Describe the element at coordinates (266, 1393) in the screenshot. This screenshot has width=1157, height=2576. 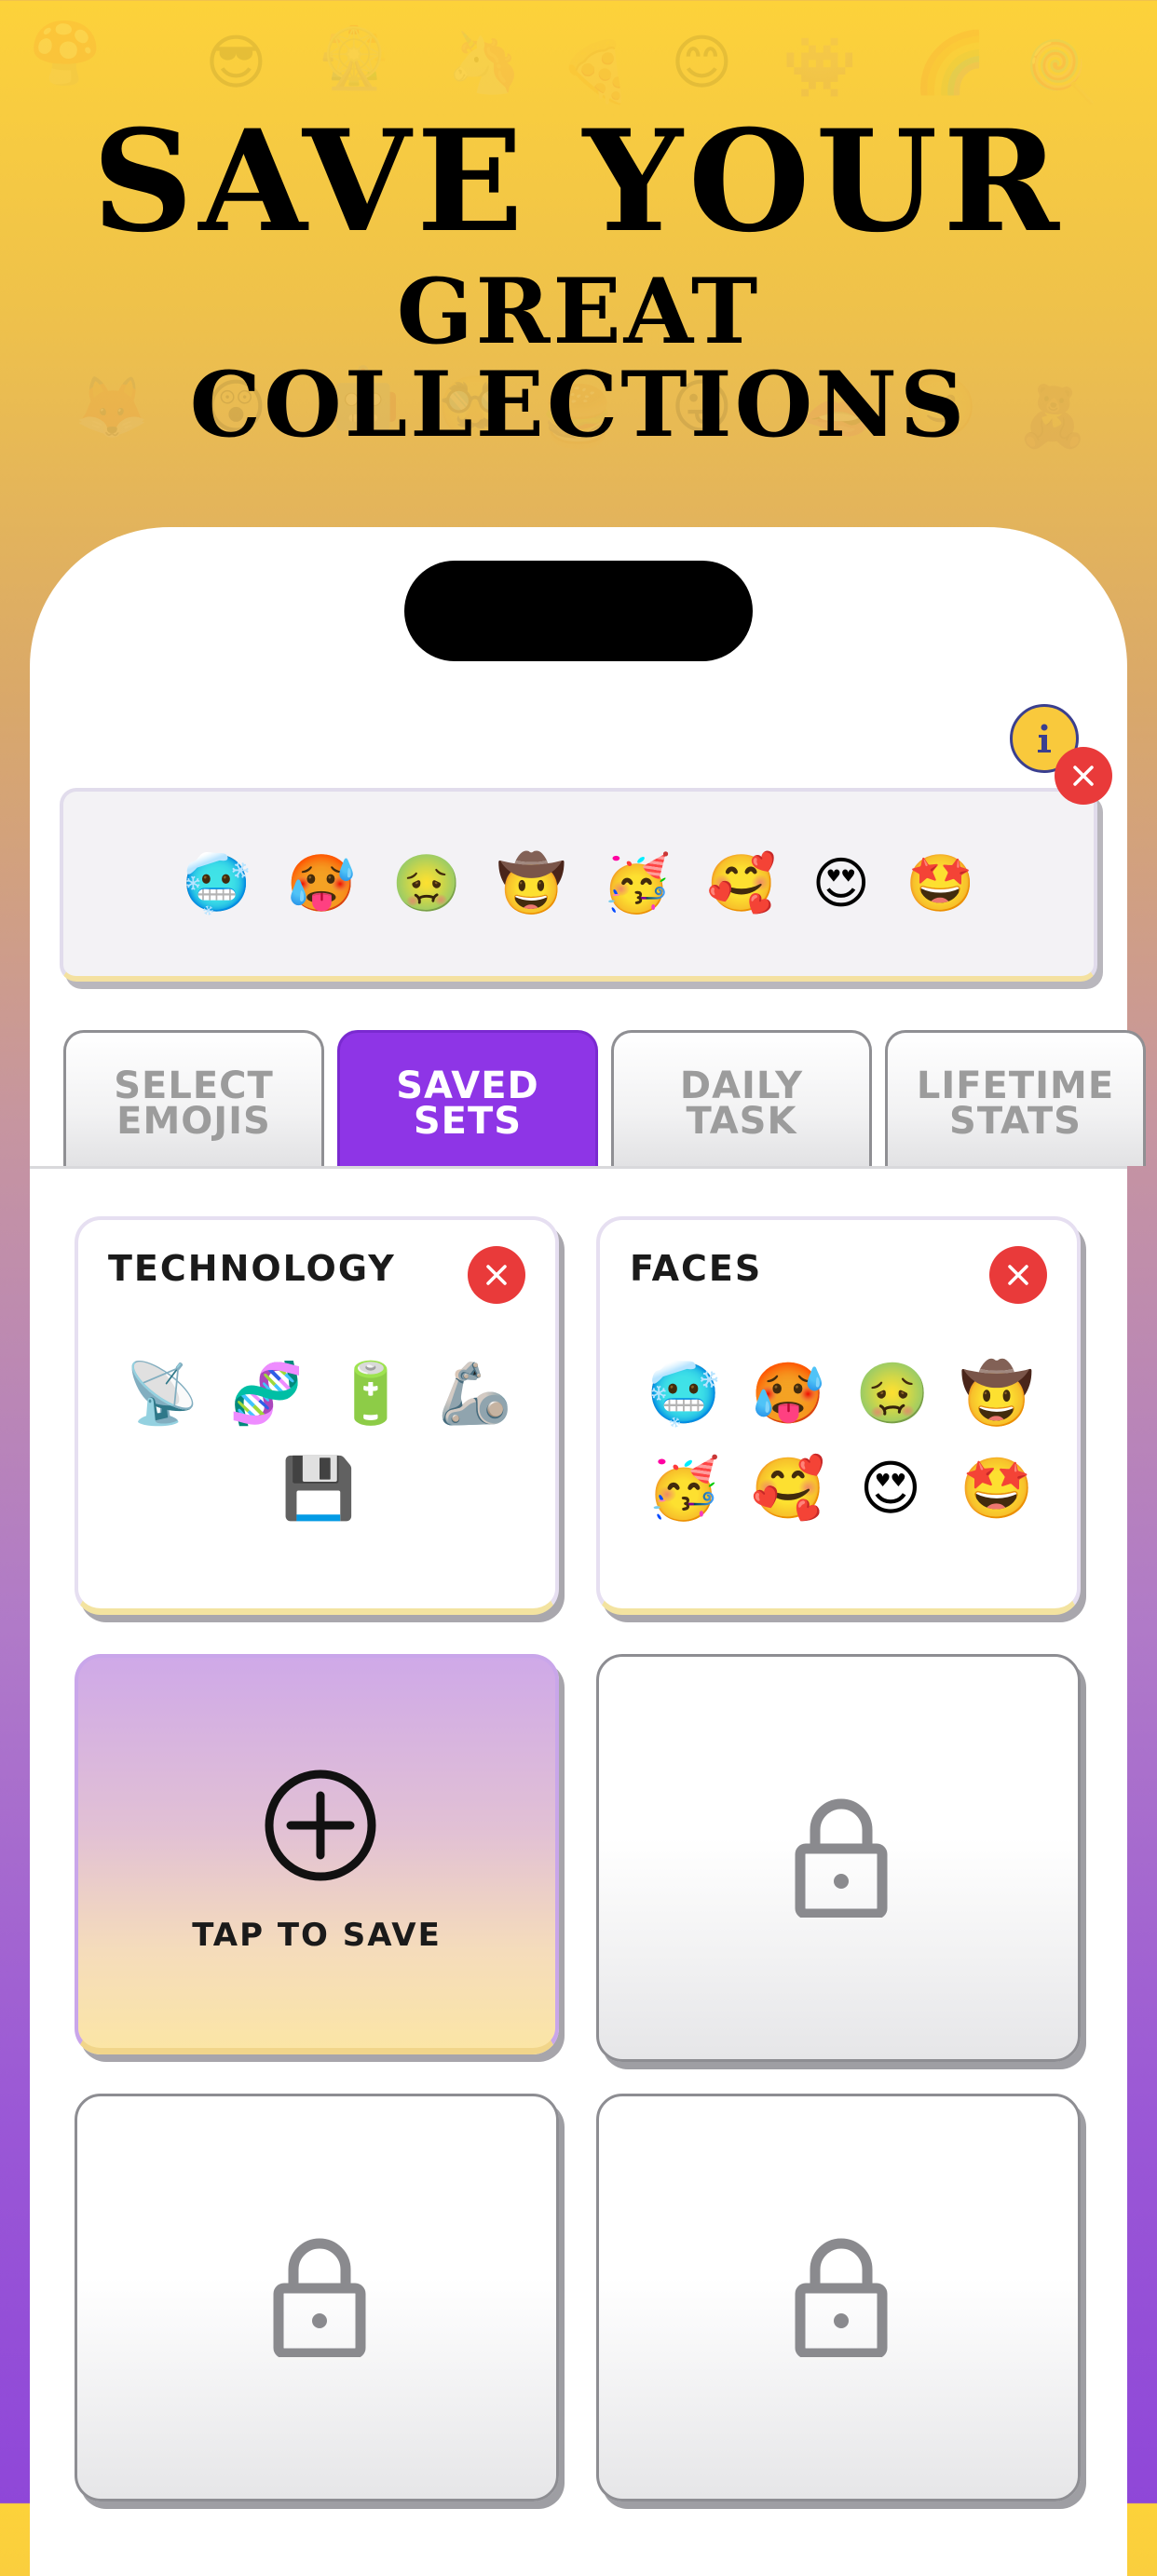
I see `emoji: 🧬` at that location.